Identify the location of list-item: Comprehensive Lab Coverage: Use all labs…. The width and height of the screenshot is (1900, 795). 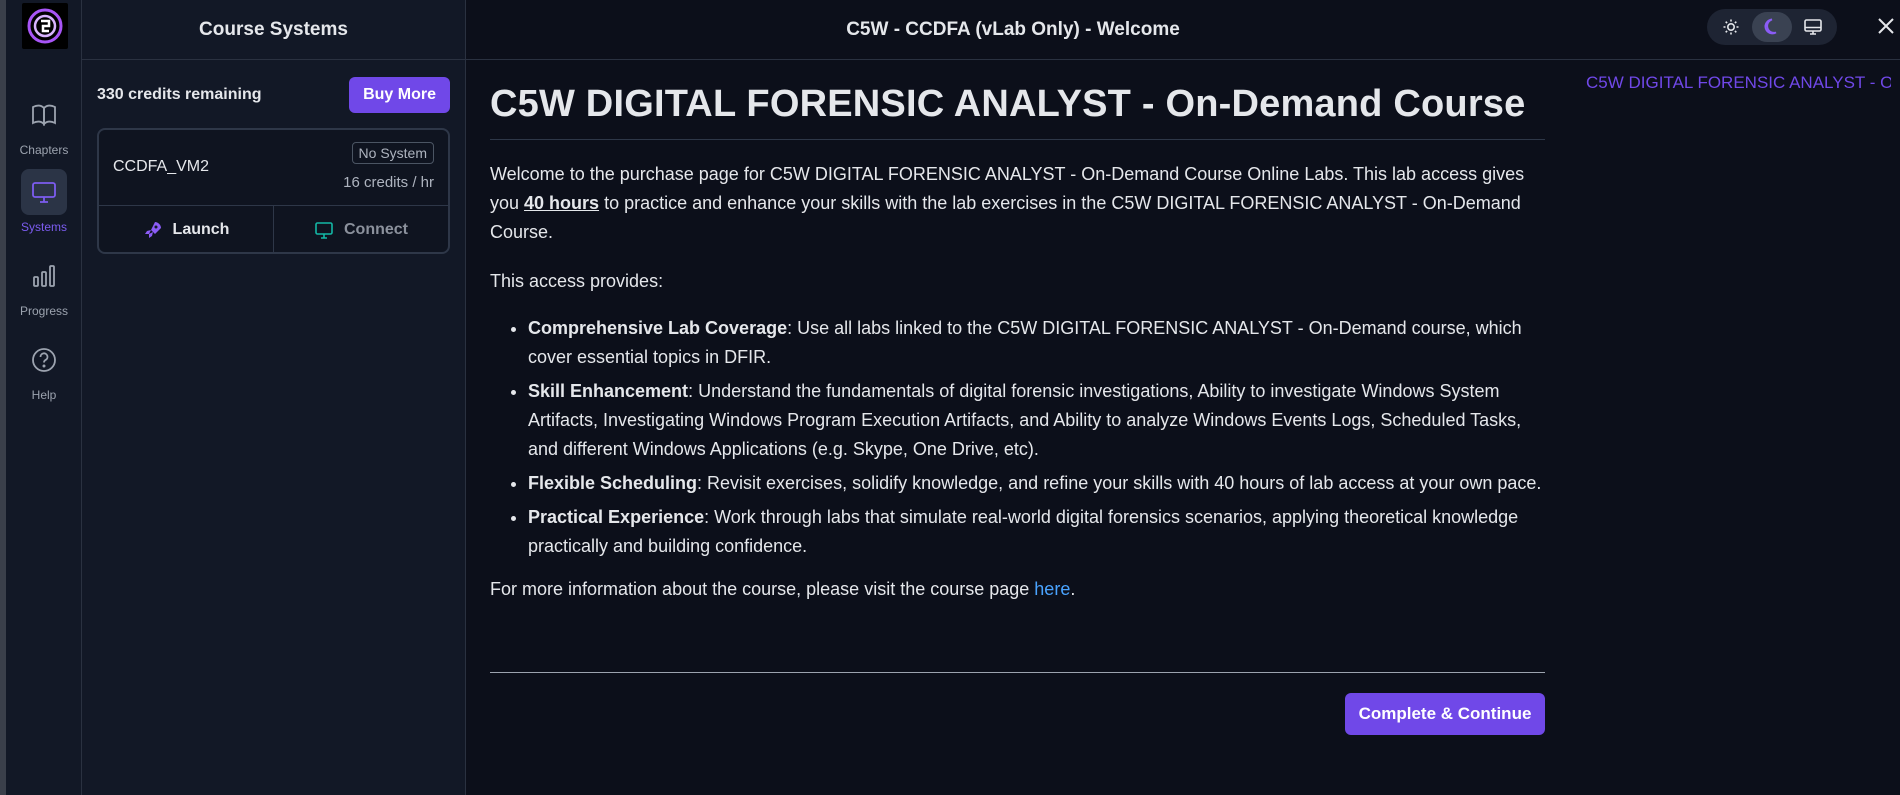
(1036, 343).